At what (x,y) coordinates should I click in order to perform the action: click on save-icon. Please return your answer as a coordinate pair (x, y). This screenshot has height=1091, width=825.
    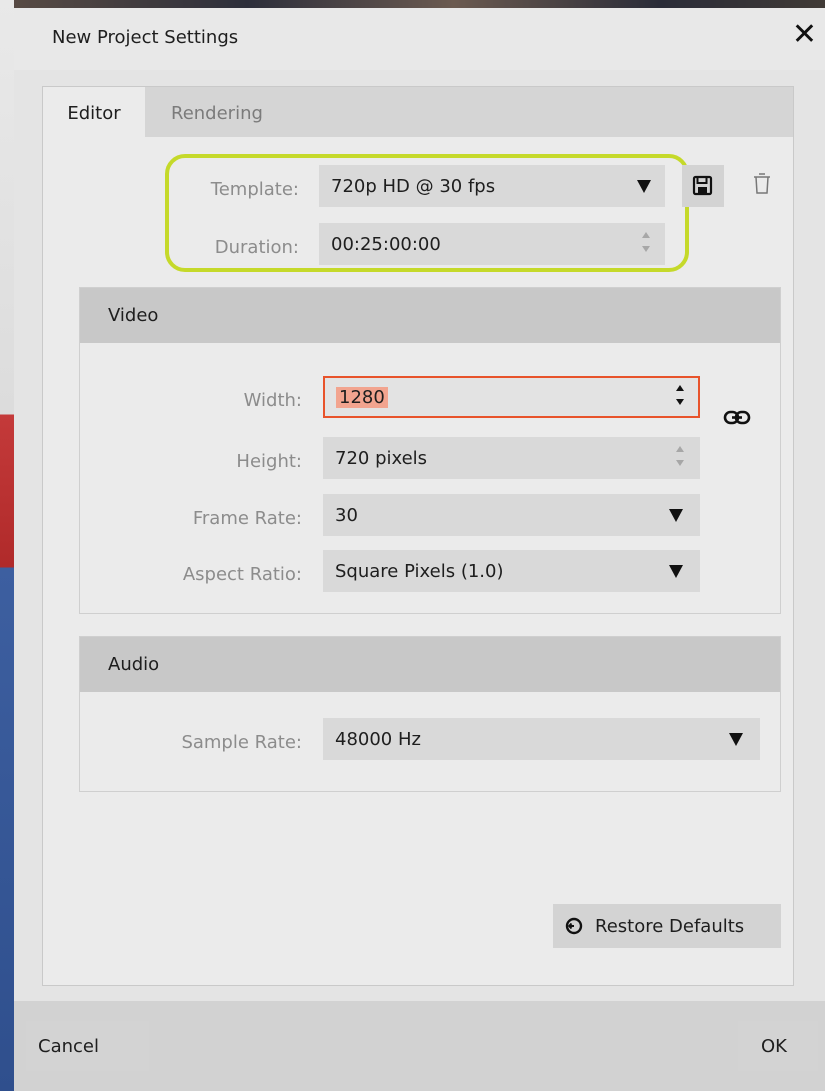
    Looking at the image, I should click on (702, 185).